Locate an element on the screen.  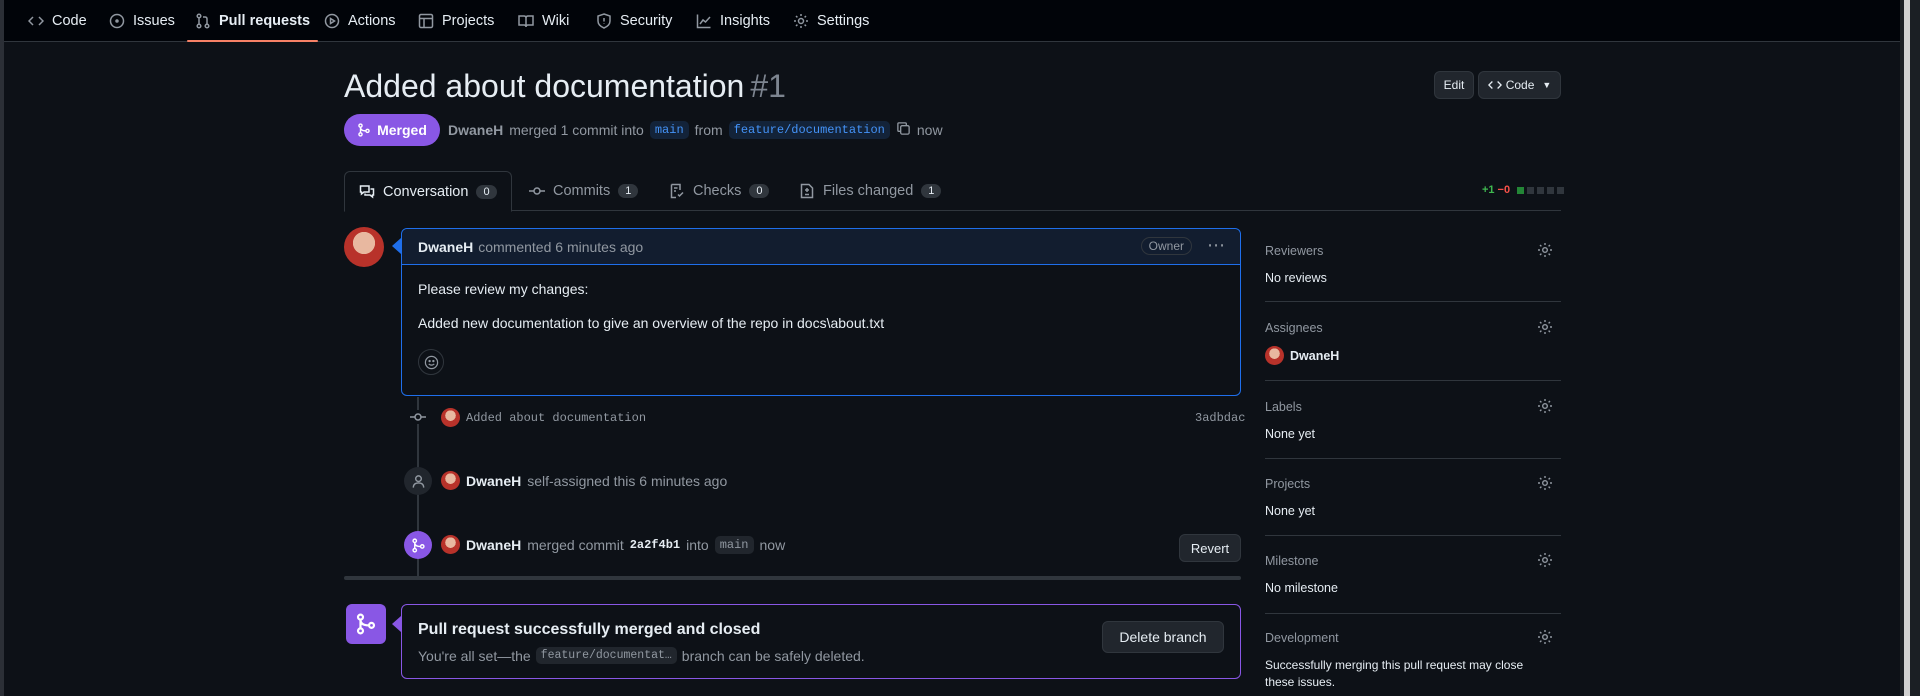
nav-issues: Issues is located at coordinates (142, 21).